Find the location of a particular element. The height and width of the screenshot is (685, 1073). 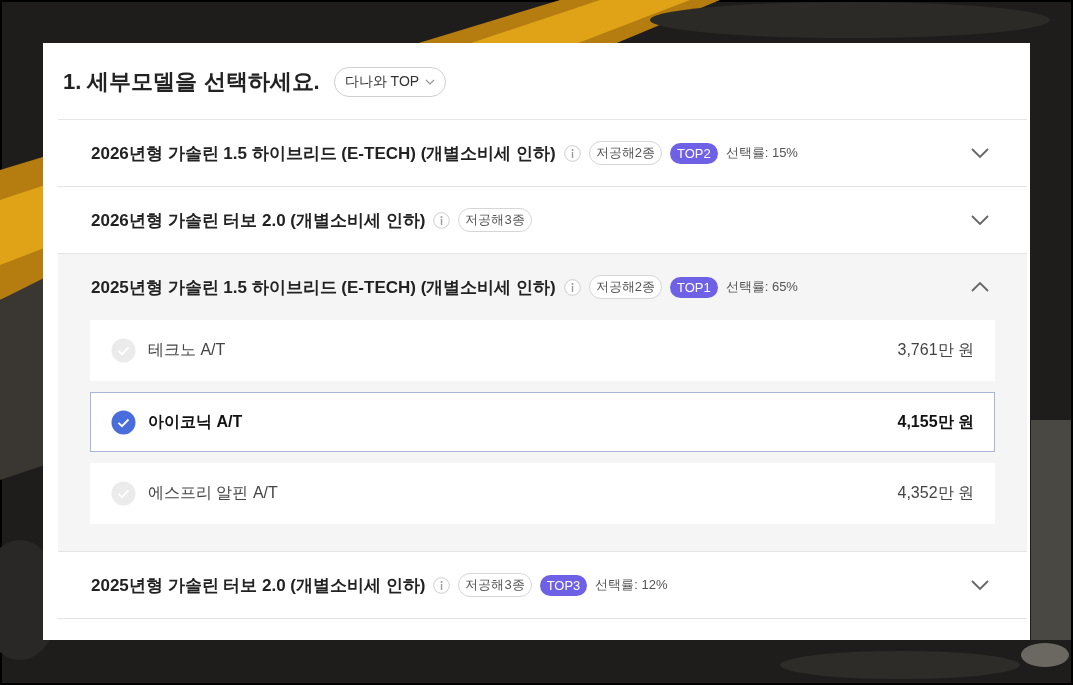

selection-rate: 선택률: 65% is located at coordinates (761, 287).